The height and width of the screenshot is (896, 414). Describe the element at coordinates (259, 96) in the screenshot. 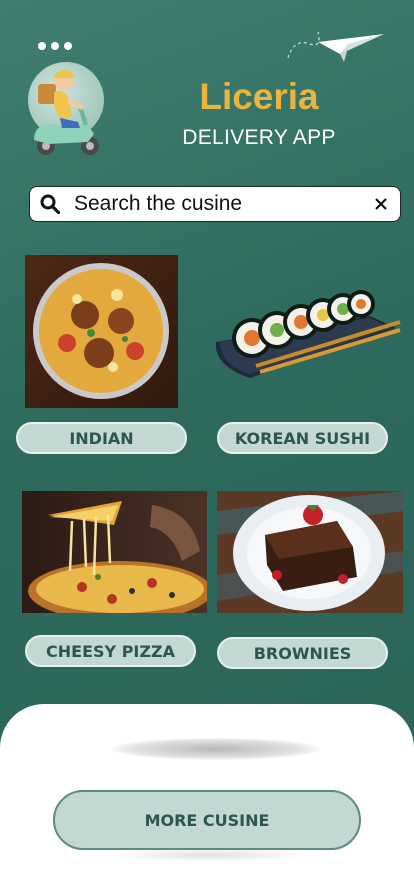

I see `brand-title: Liceria` at that location.